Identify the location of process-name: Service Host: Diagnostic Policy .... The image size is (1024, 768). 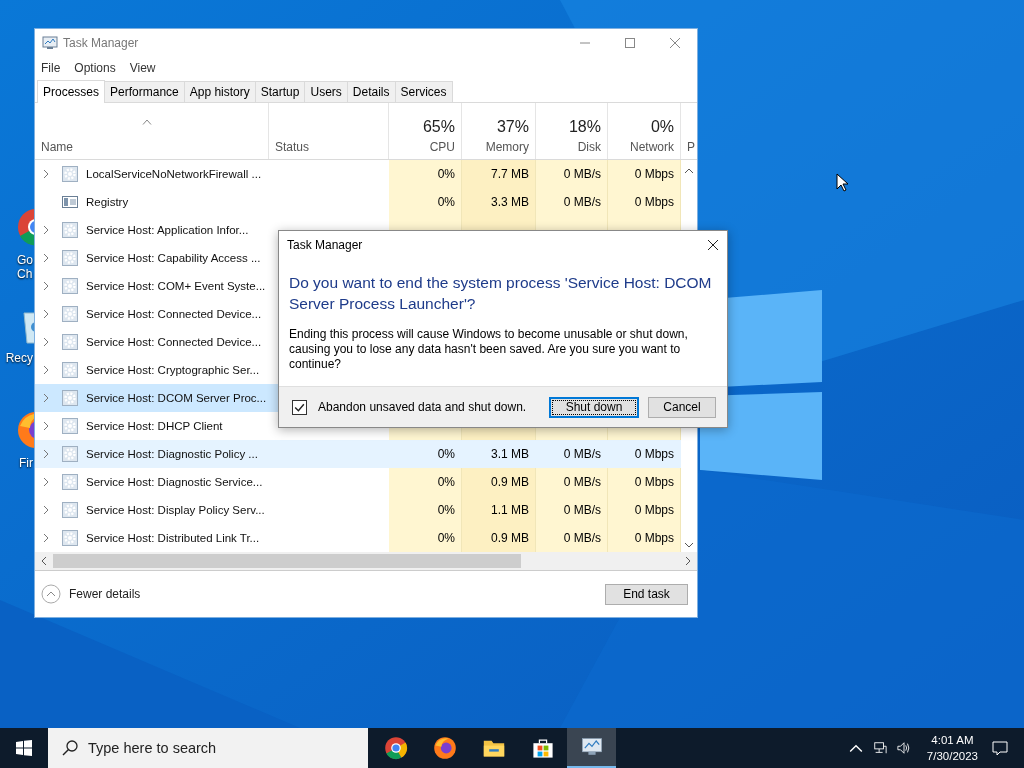
(172, 454).